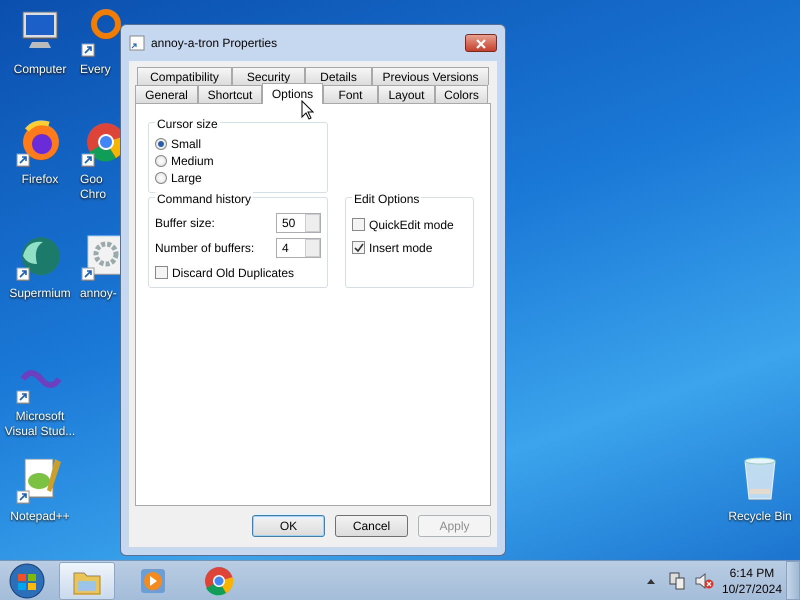 The width and height of the screenshot is (800, 600). Describe the element at coordinates (204, 199) in the screenshot. I see `group-label: Command history` at that location.